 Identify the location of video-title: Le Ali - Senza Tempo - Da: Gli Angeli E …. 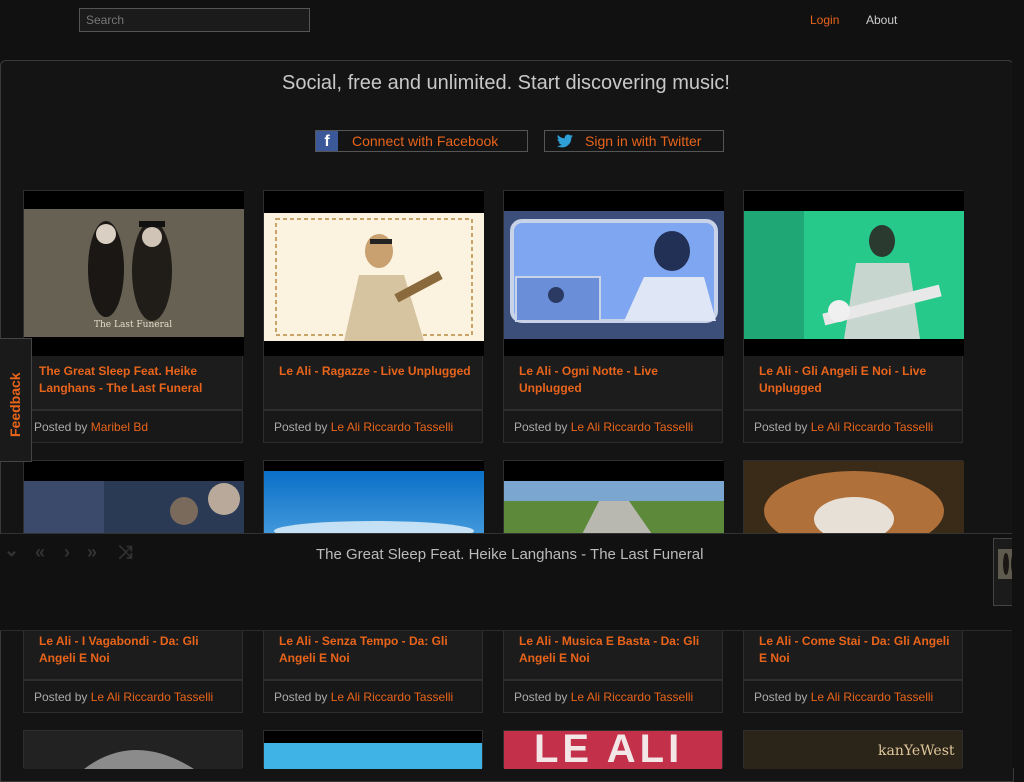
(376, 650).